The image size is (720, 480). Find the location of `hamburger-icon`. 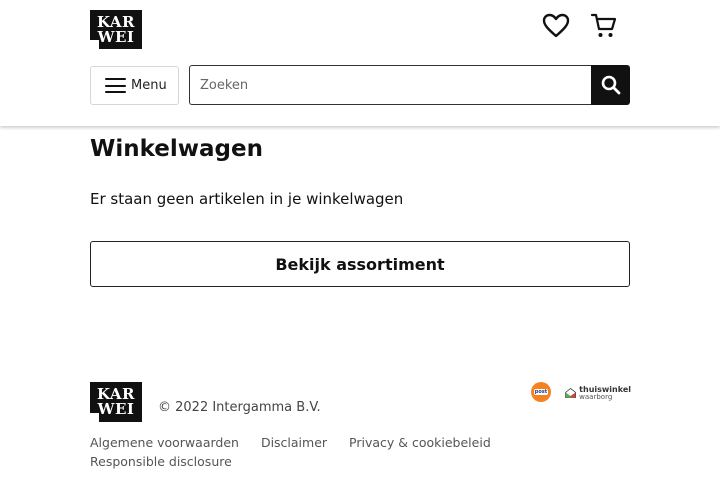

hamburger-icon is located at coordinates (115, 85).